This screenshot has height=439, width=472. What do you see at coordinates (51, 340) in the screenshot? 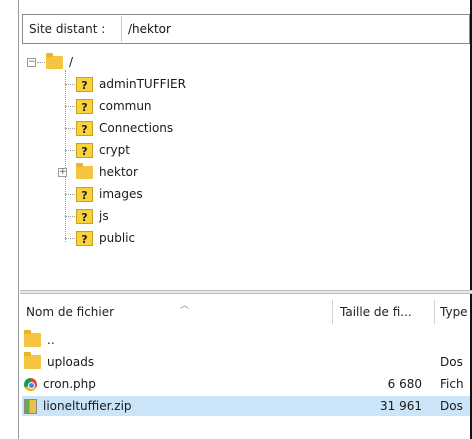
I see `file-name: ..` at bounding box center [51, 340].